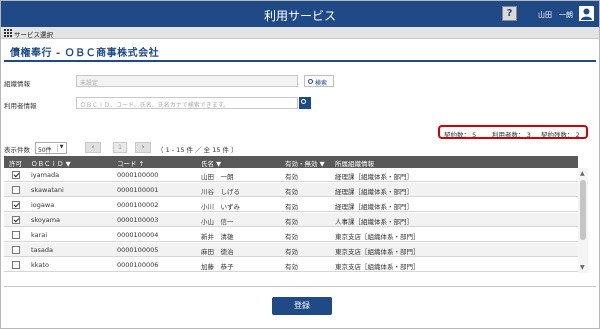  What do you see at coordinates (138, 265) in the screenshot?
I see `cell-code: 0000100006` at bounding box center [138, 265].